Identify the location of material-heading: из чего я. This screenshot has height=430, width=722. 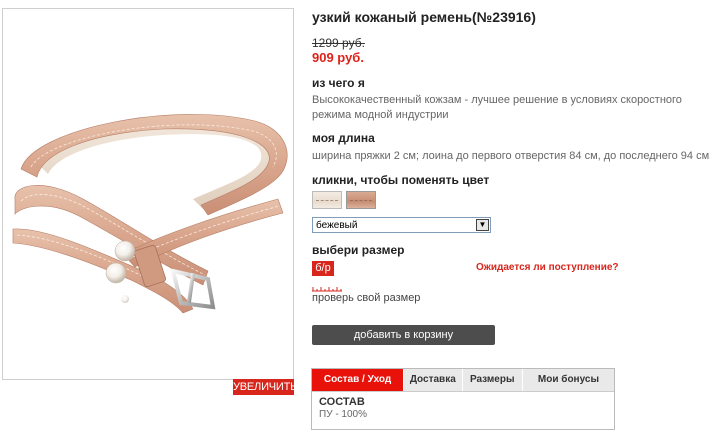
(338, 83).